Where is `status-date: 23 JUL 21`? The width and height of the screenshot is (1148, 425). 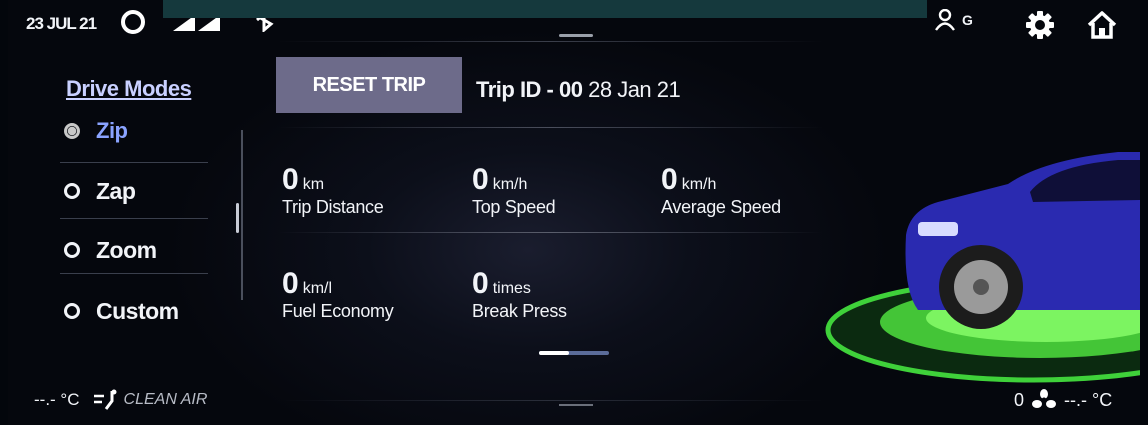
status-date: 23 JUL 21 is located at coordinates (61, 23).